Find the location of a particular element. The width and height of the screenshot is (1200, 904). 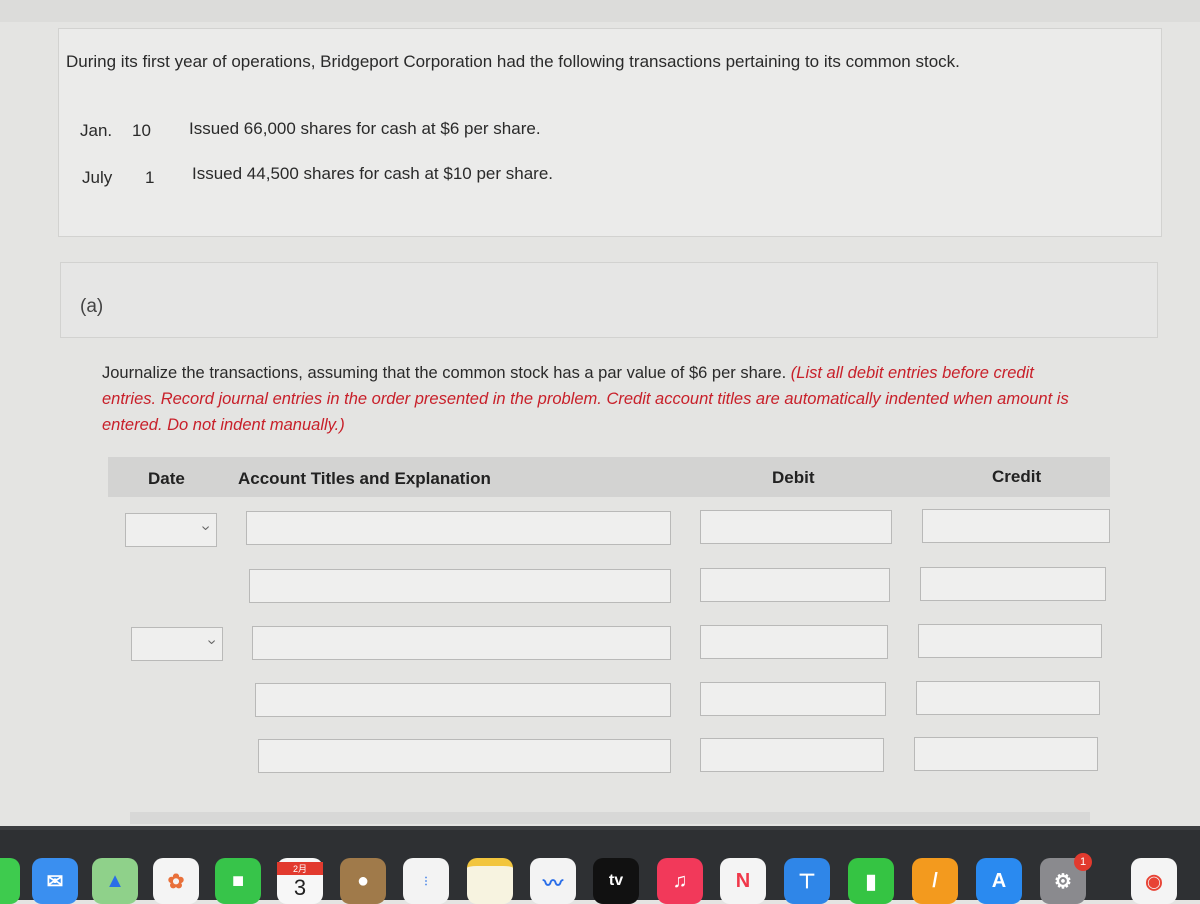

app-store-icon: A is located at coordinates (999, 881).